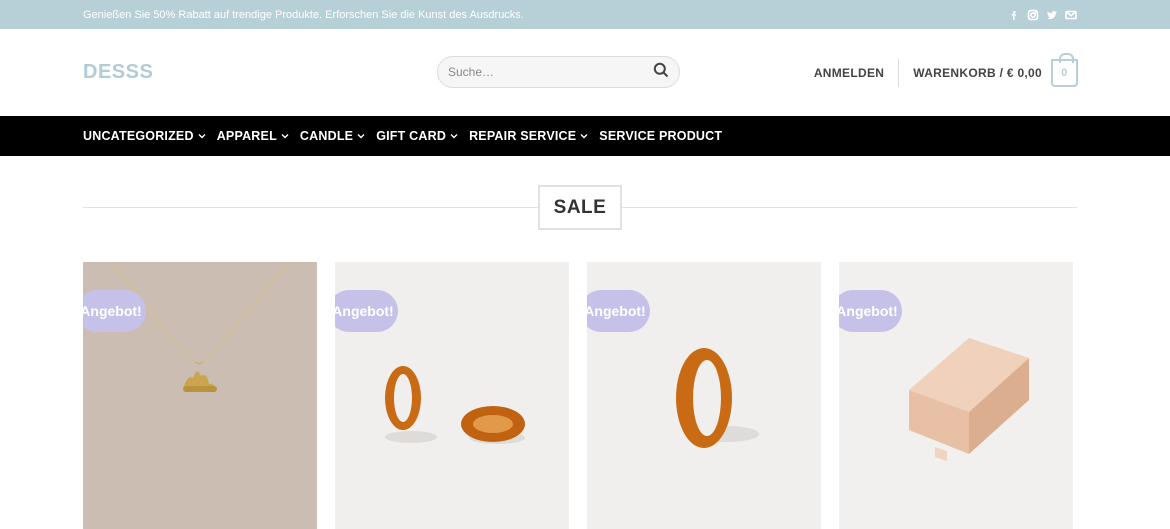  Describe the element at coordinates (580, 207) in the screenshot. I see `section-title: SALE` at that location.